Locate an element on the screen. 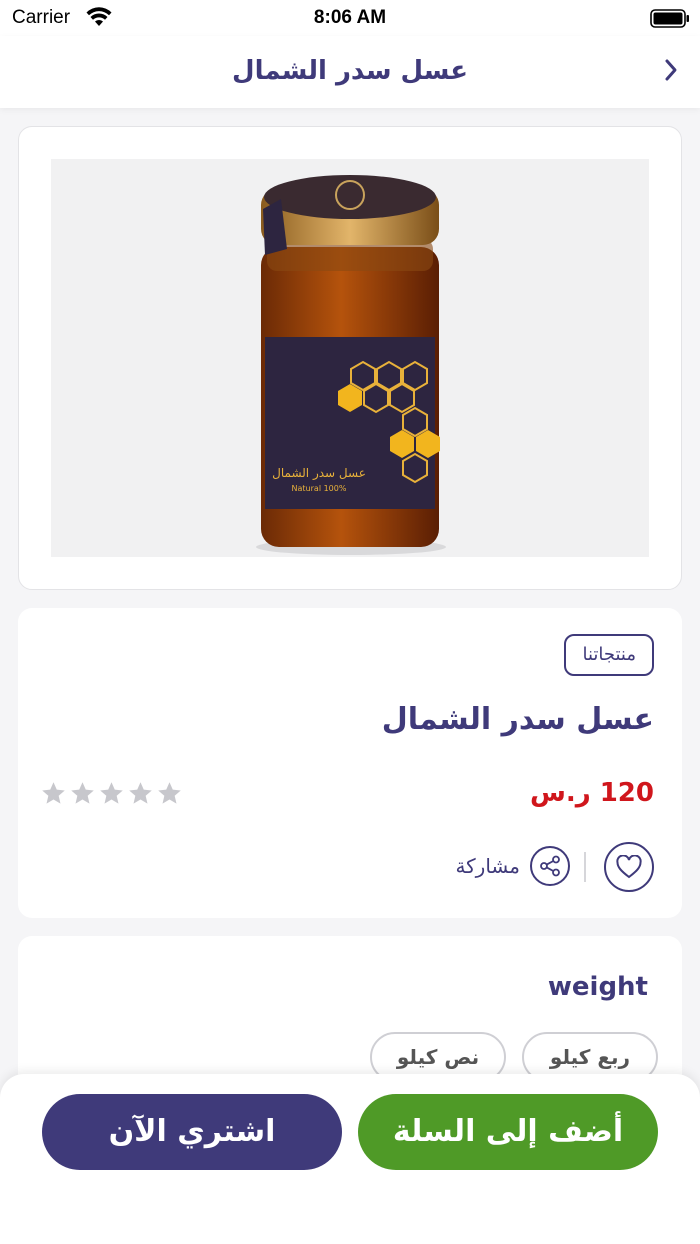 This screenshot has height=1244, width=700. status-bar: Carrier 8:06 AM is located at coordinates (350, 18).